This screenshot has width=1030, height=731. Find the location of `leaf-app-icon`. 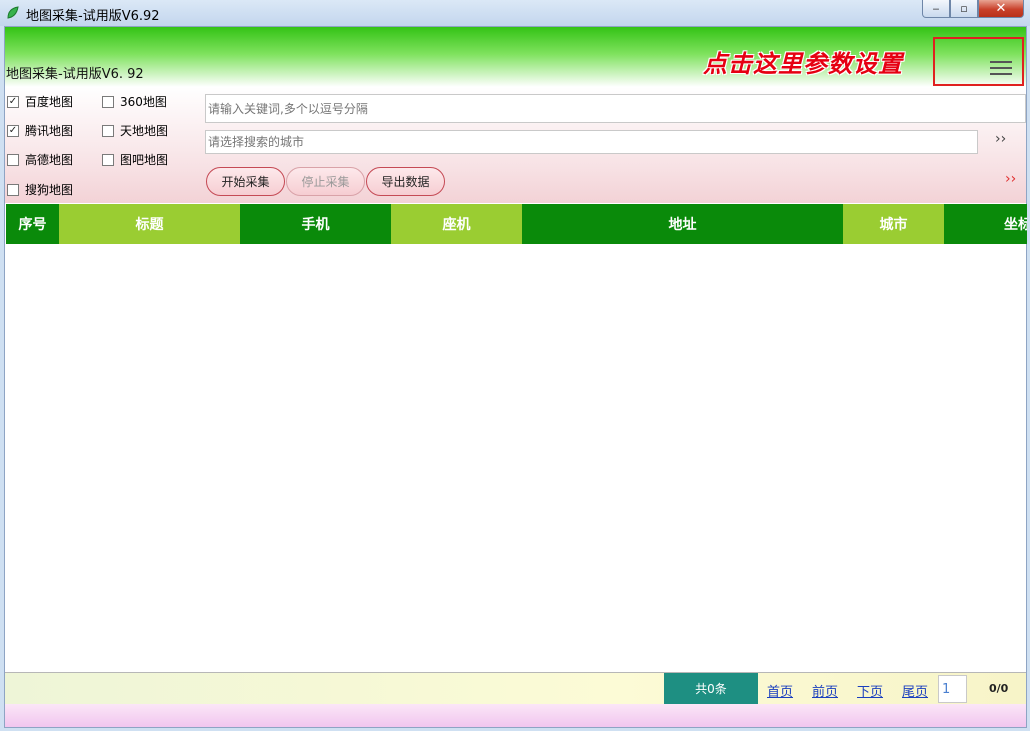

leaf-app-icon is located at coordinates (13, 12).